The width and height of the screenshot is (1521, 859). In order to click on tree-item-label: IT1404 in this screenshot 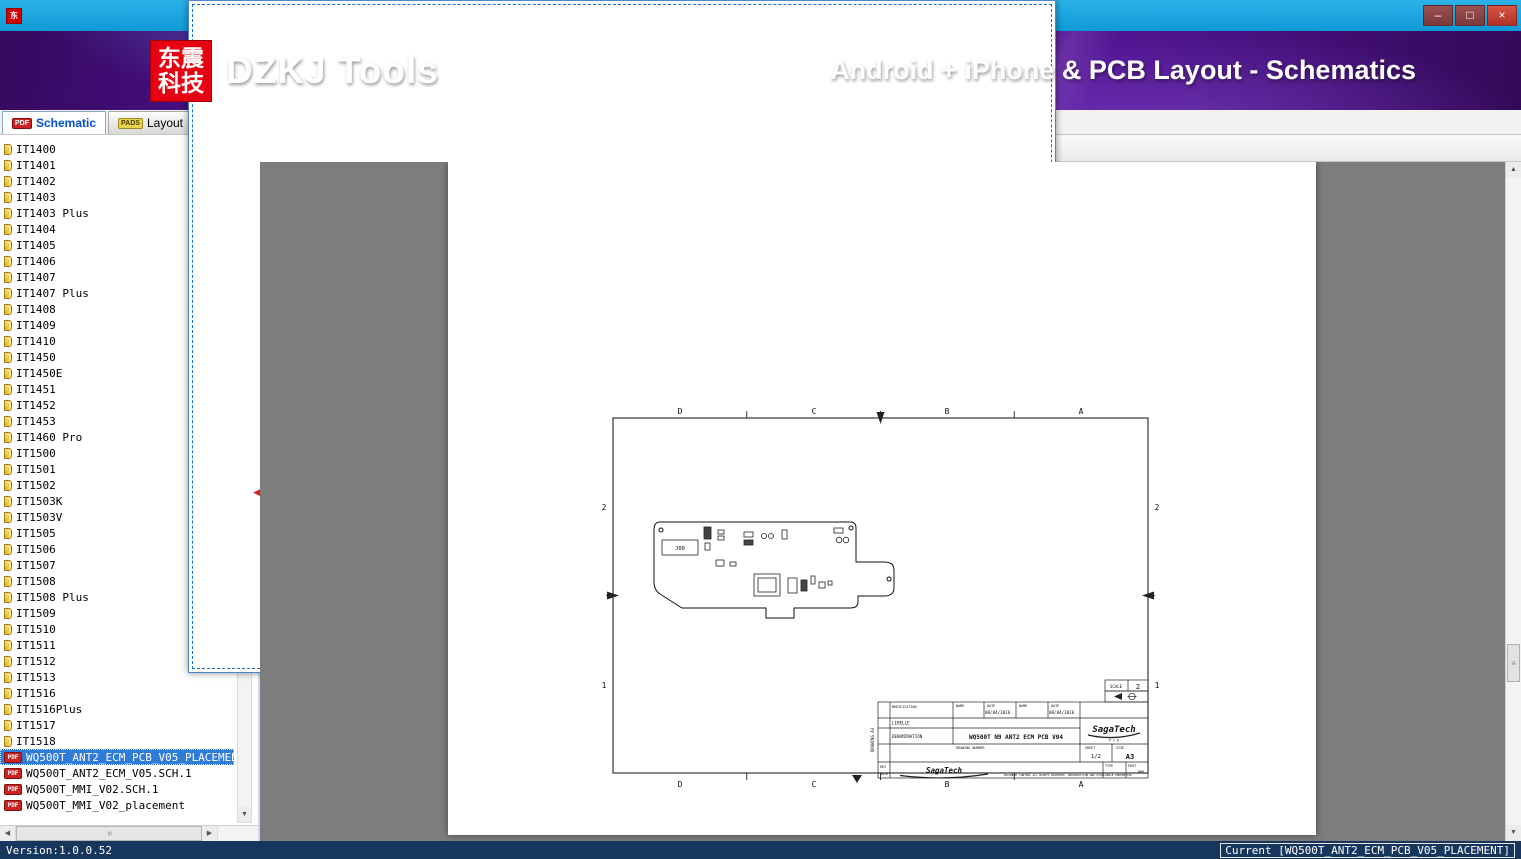, I will do `click(36, 229)`.